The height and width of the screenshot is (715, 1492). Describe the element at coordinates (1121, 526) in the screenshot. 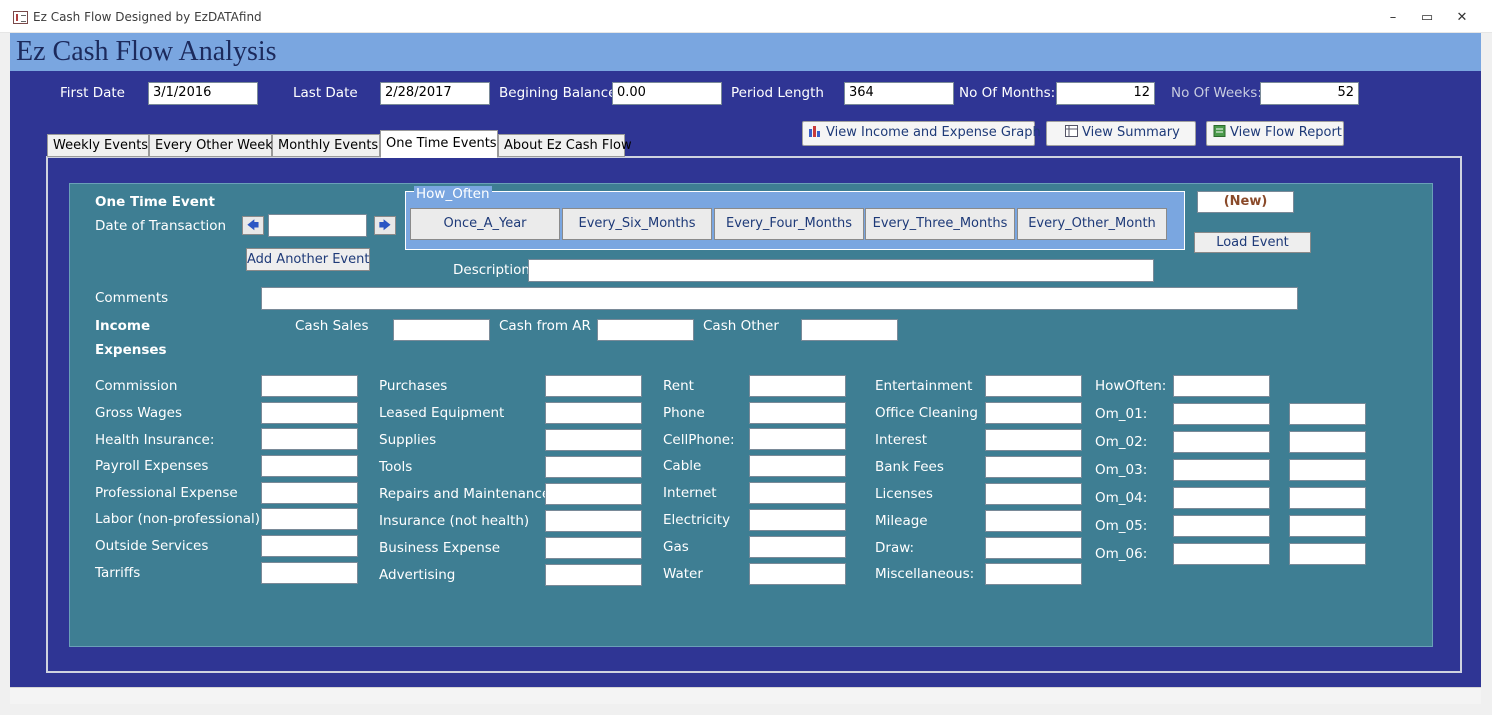

I see `om-label: Om_05:` at that location.